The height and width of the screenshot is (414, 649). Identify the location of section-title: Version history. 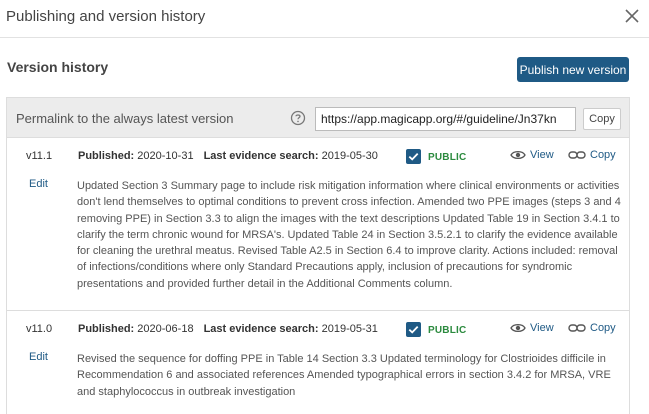
(58, 67).